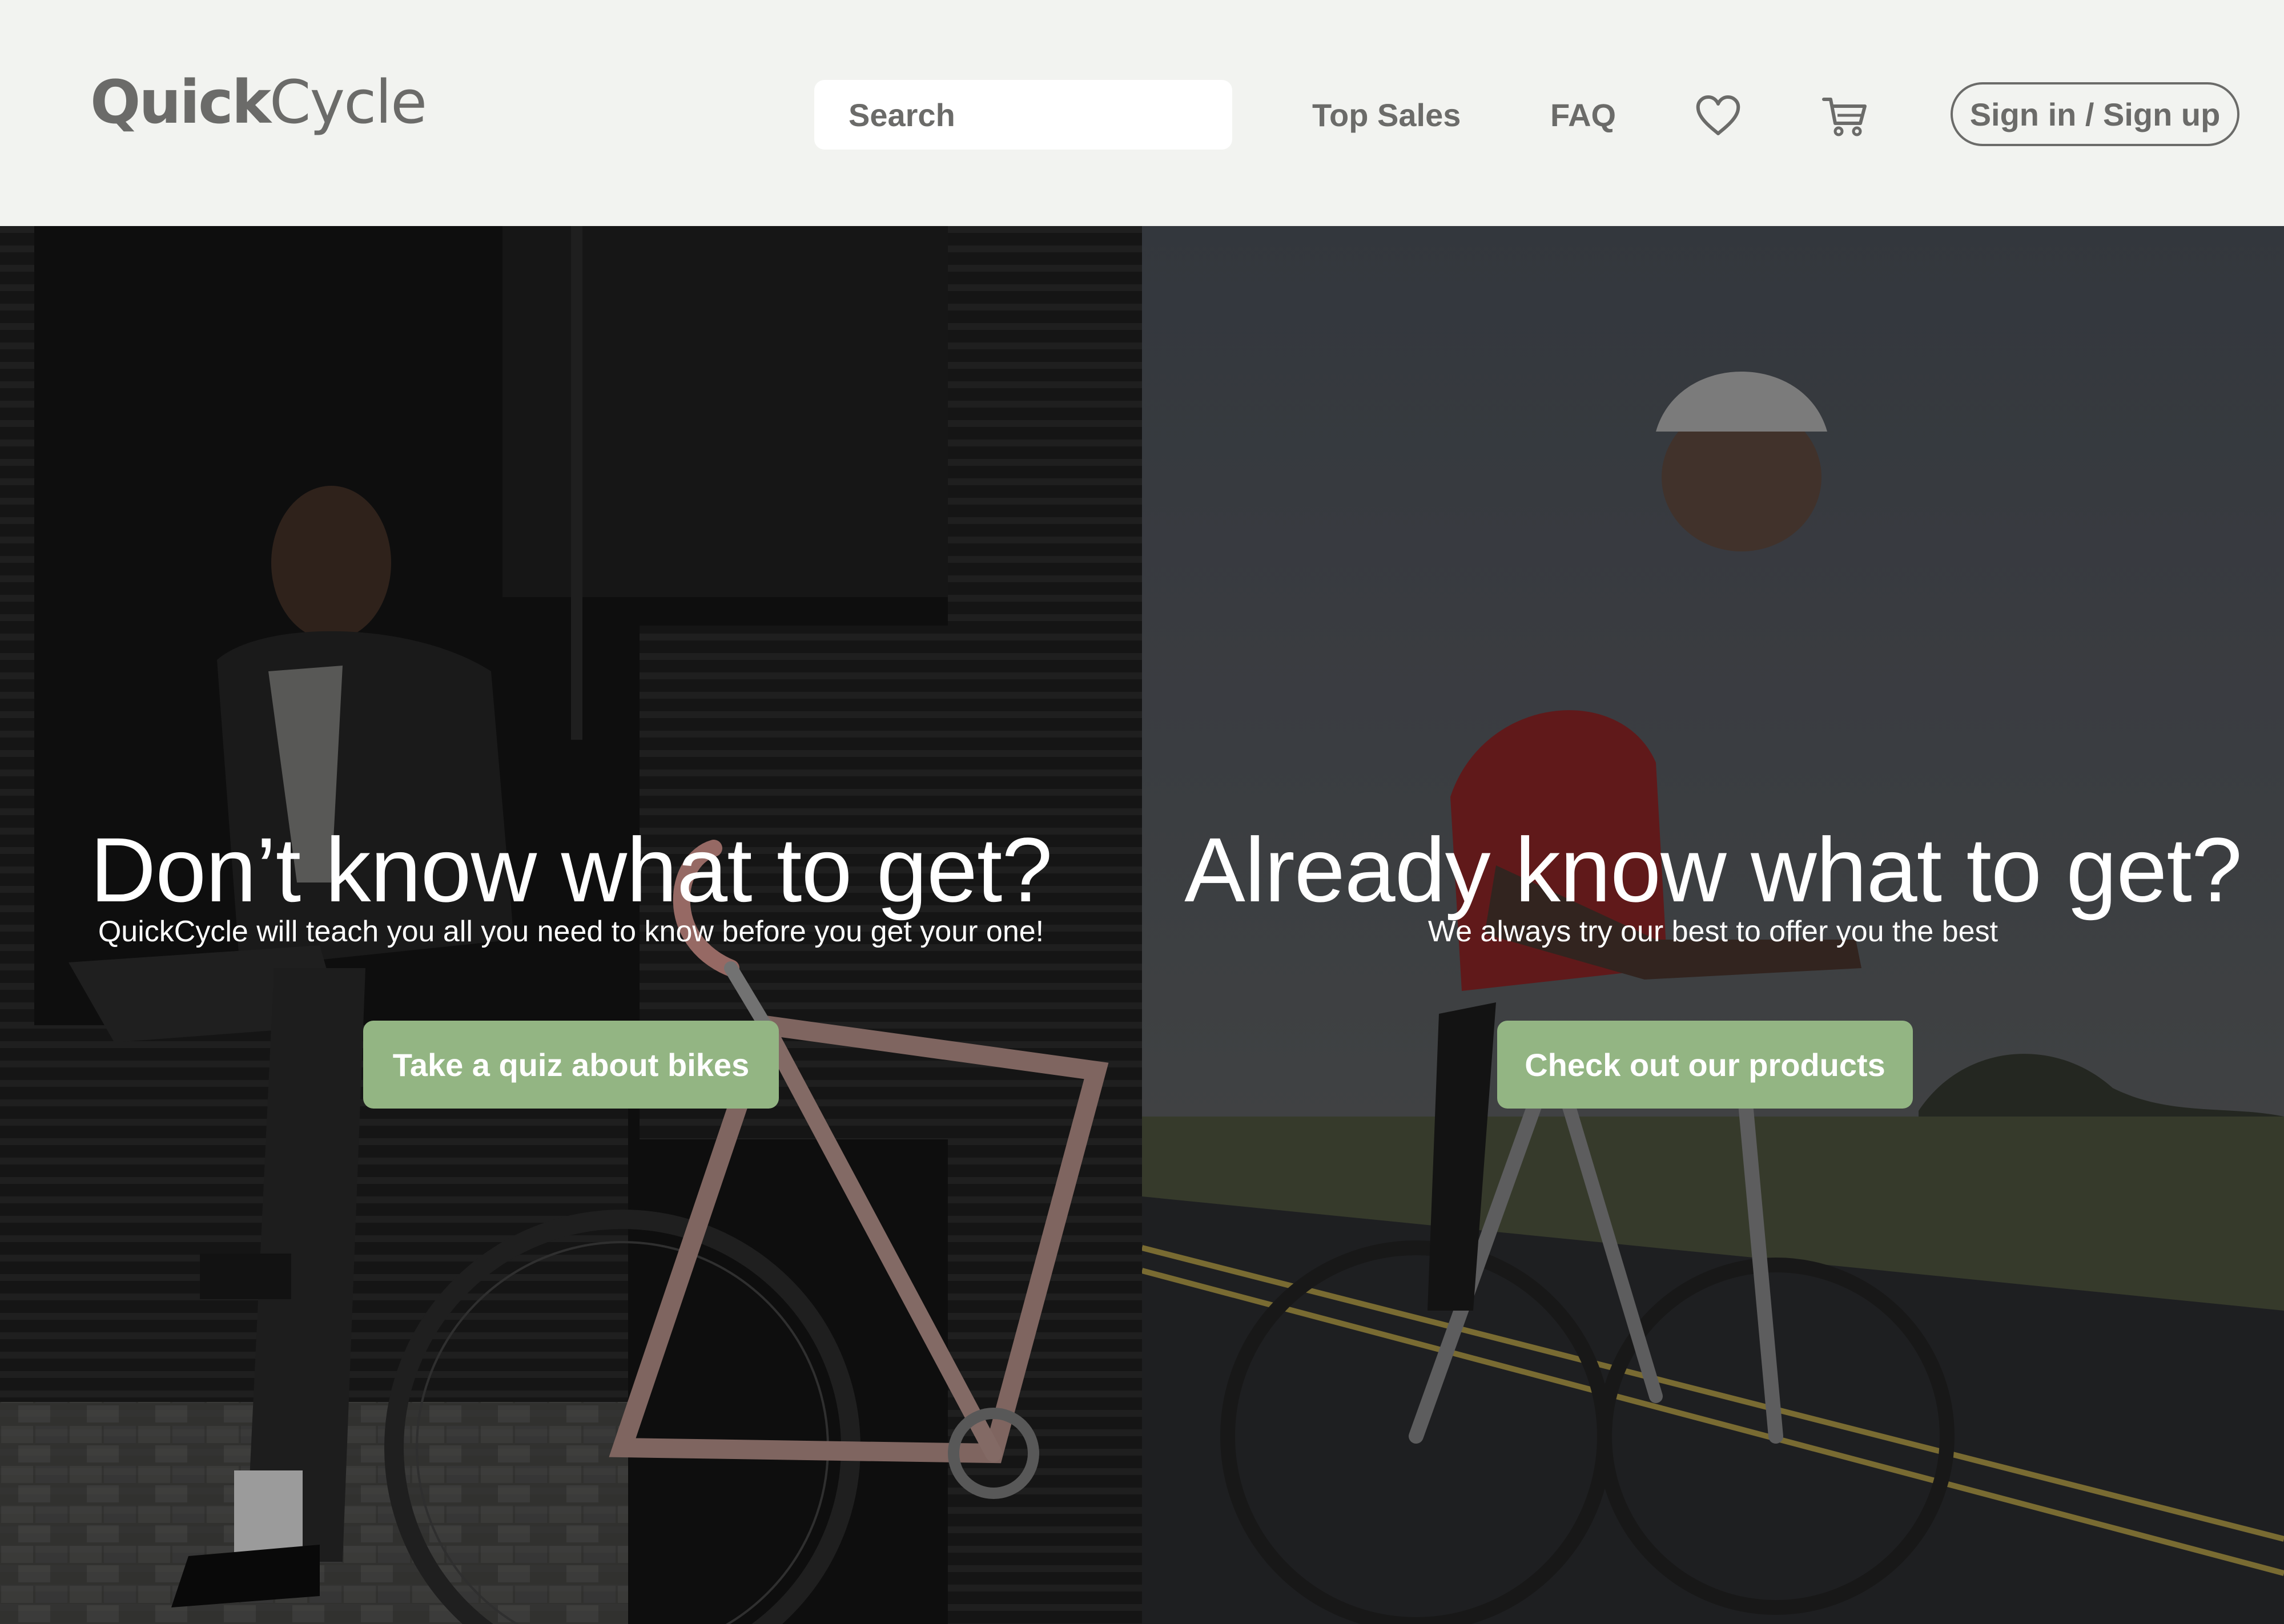  I want to click on hero-heading-right: Already know what to get?, so click(1713, 870).